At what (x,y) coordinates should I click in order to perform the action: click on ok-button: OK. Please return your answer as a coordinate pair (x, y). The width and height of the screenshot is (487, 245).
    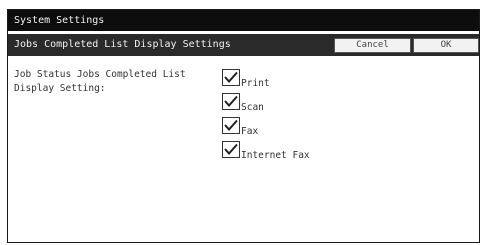
    Looking at the image, I should click on (446, 45).